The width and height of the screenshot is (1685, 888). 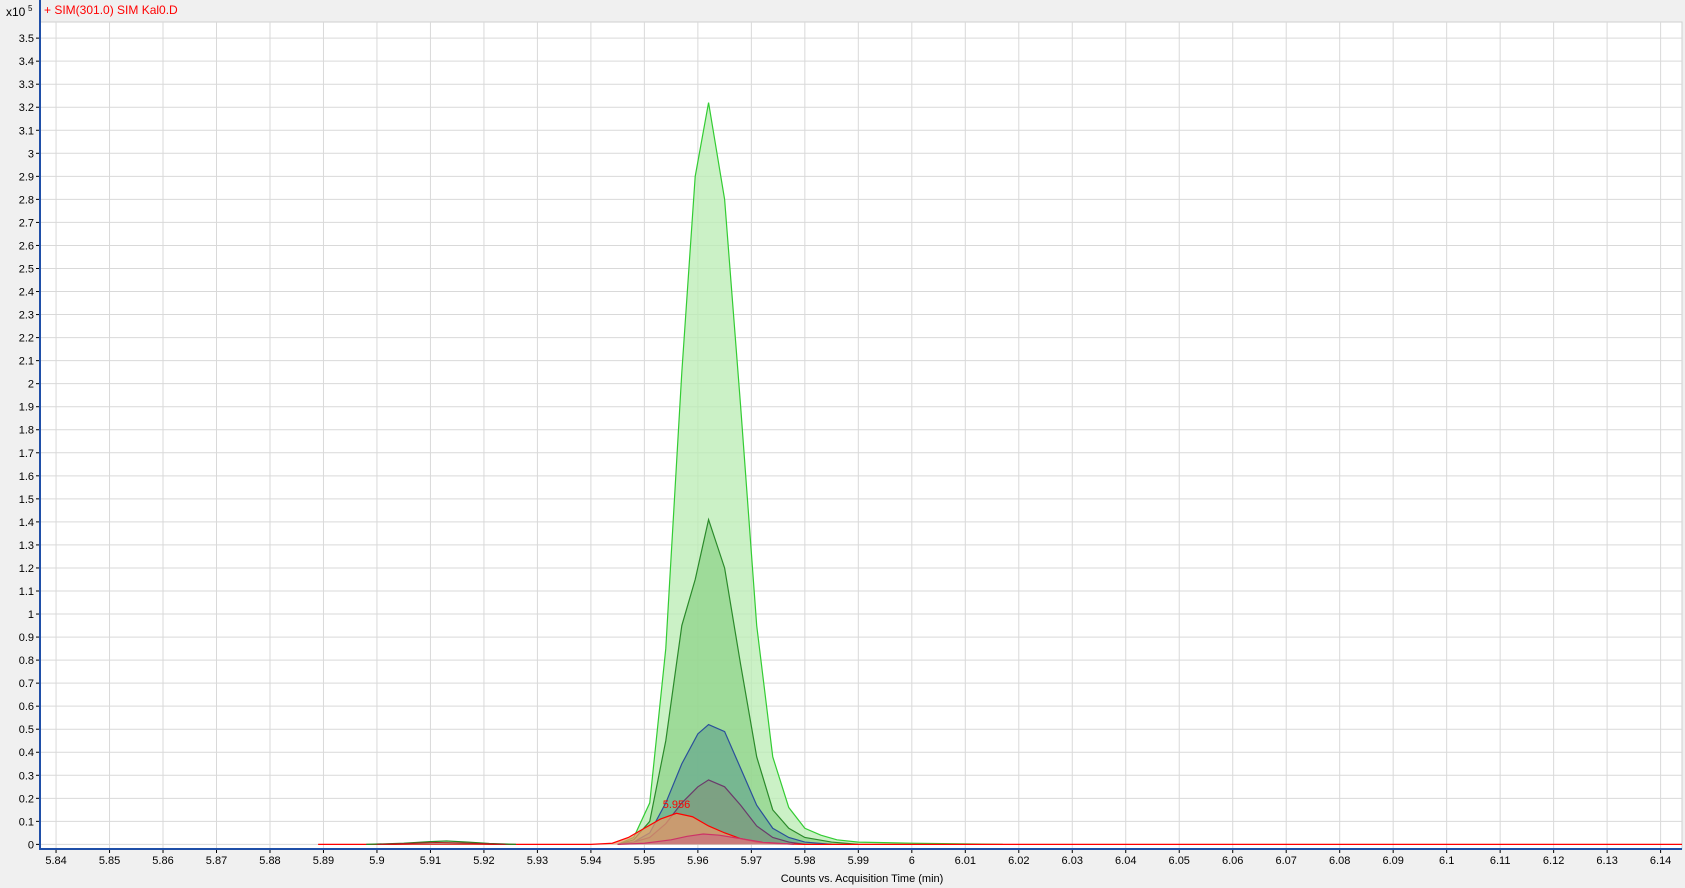 What do you see at coordinates (26, 293) in the screenshot?
I see `y-tick-label: 2.4` at bounding box center [26, 293].